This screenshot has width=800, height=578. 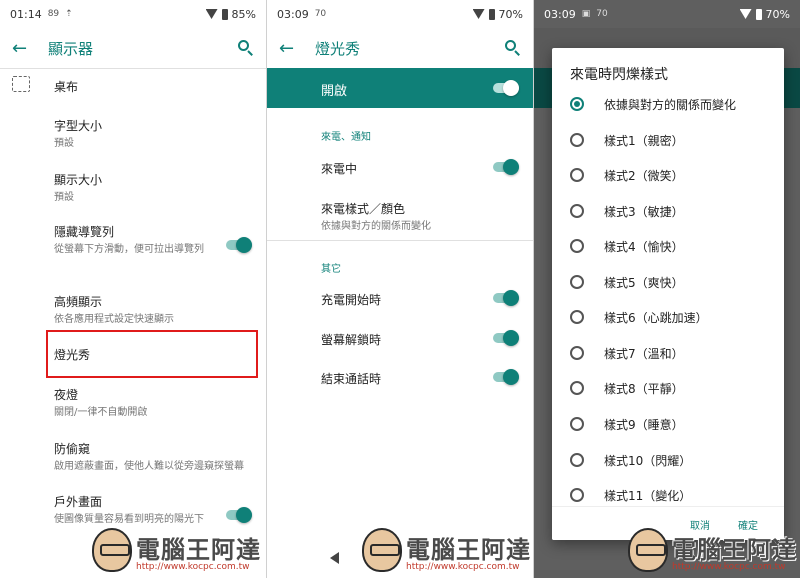 I want to click on option-1: 樣式1（親密）, so click(x=627, y=140).